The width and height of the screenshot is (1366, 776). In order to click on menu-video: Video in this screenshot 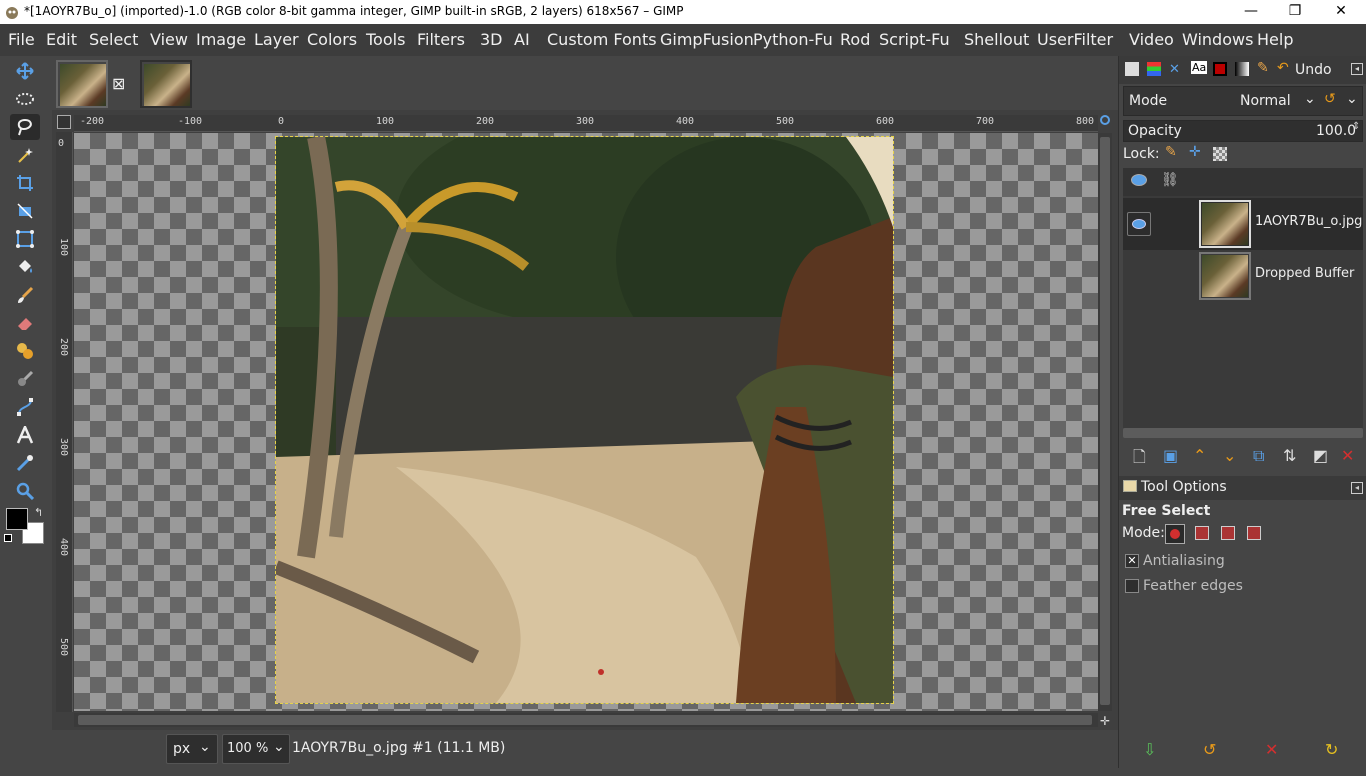, I will do `click(1151, 39)`.